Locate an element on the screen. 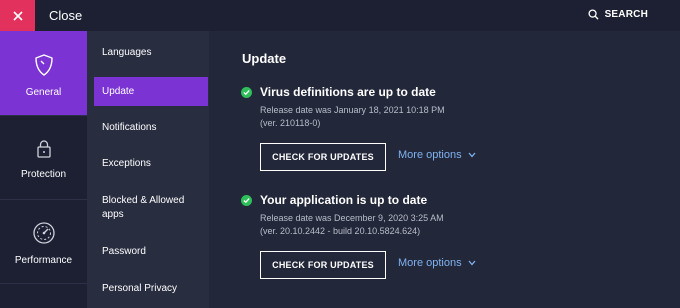 The width and height of the screenshot is (680, 308). subnav-item-password: Password is located at coordinates (151, 252).